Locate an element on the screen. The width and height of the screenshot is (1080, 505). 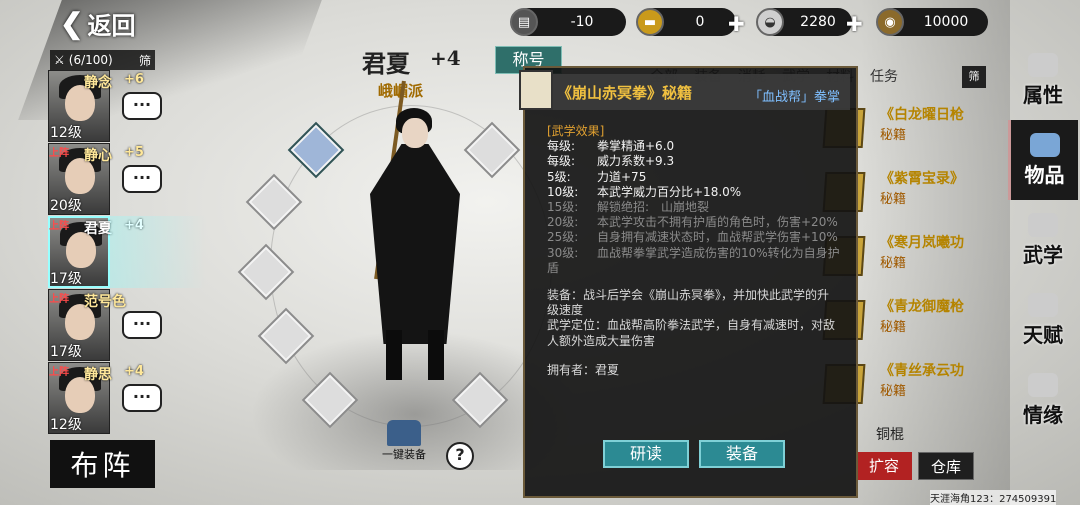
member-level: 17级 is located at coordinates (66, 279).